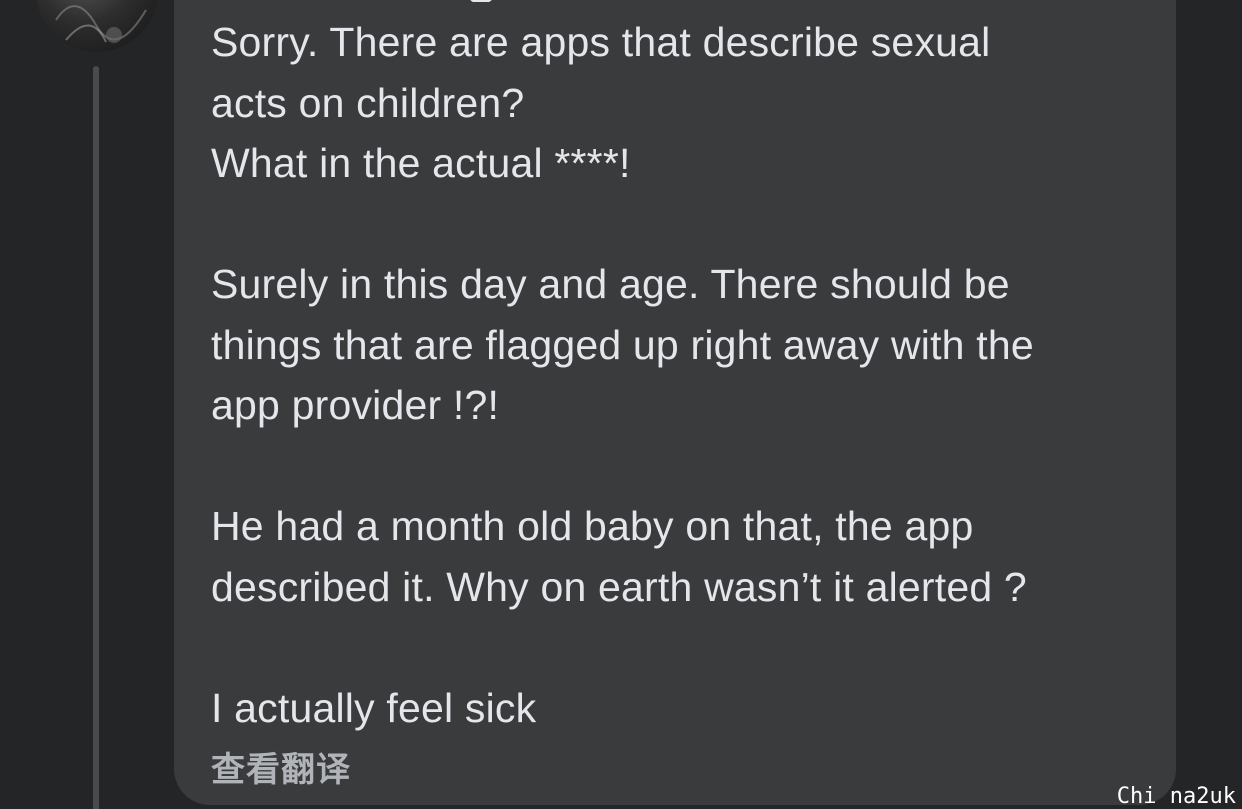 The width and height of the screenshot is (1242, 809). What do you see at coordinates (374, 707) in the screenshot?
I see `comment-line: I actually feel sick` at bounding box center [374, 707].